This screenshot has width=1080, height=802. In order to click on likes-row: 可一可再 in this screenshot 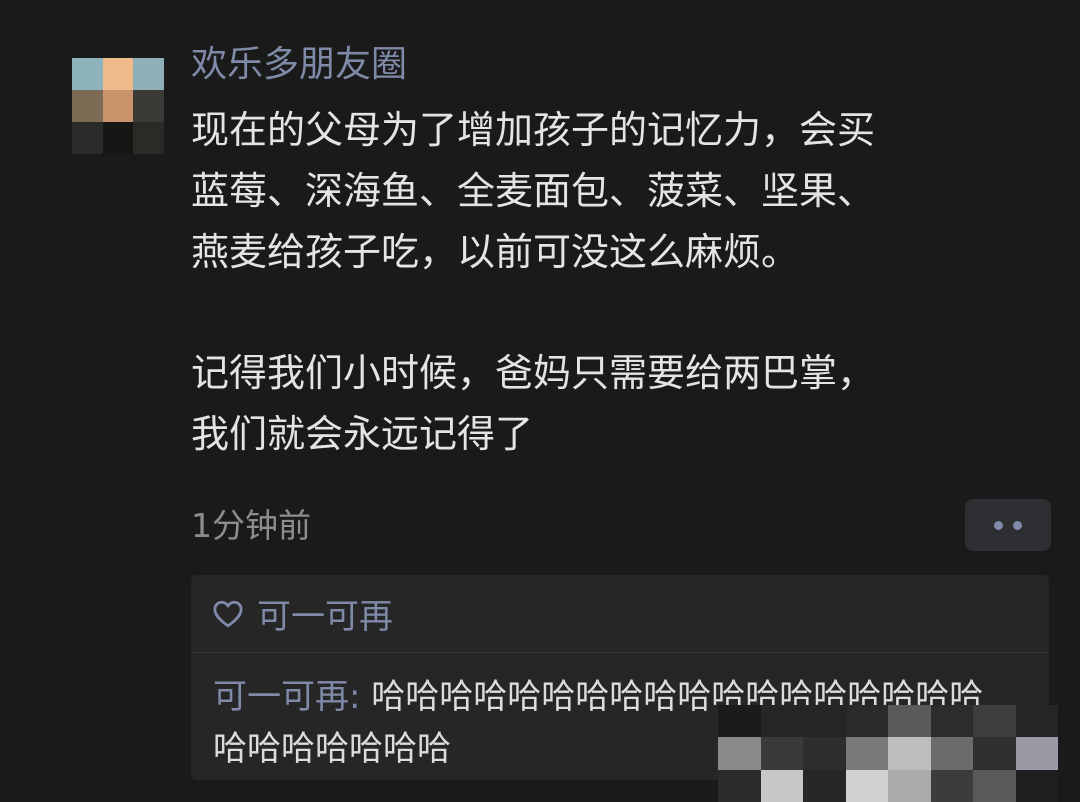, I will do `click(620, 614)`.